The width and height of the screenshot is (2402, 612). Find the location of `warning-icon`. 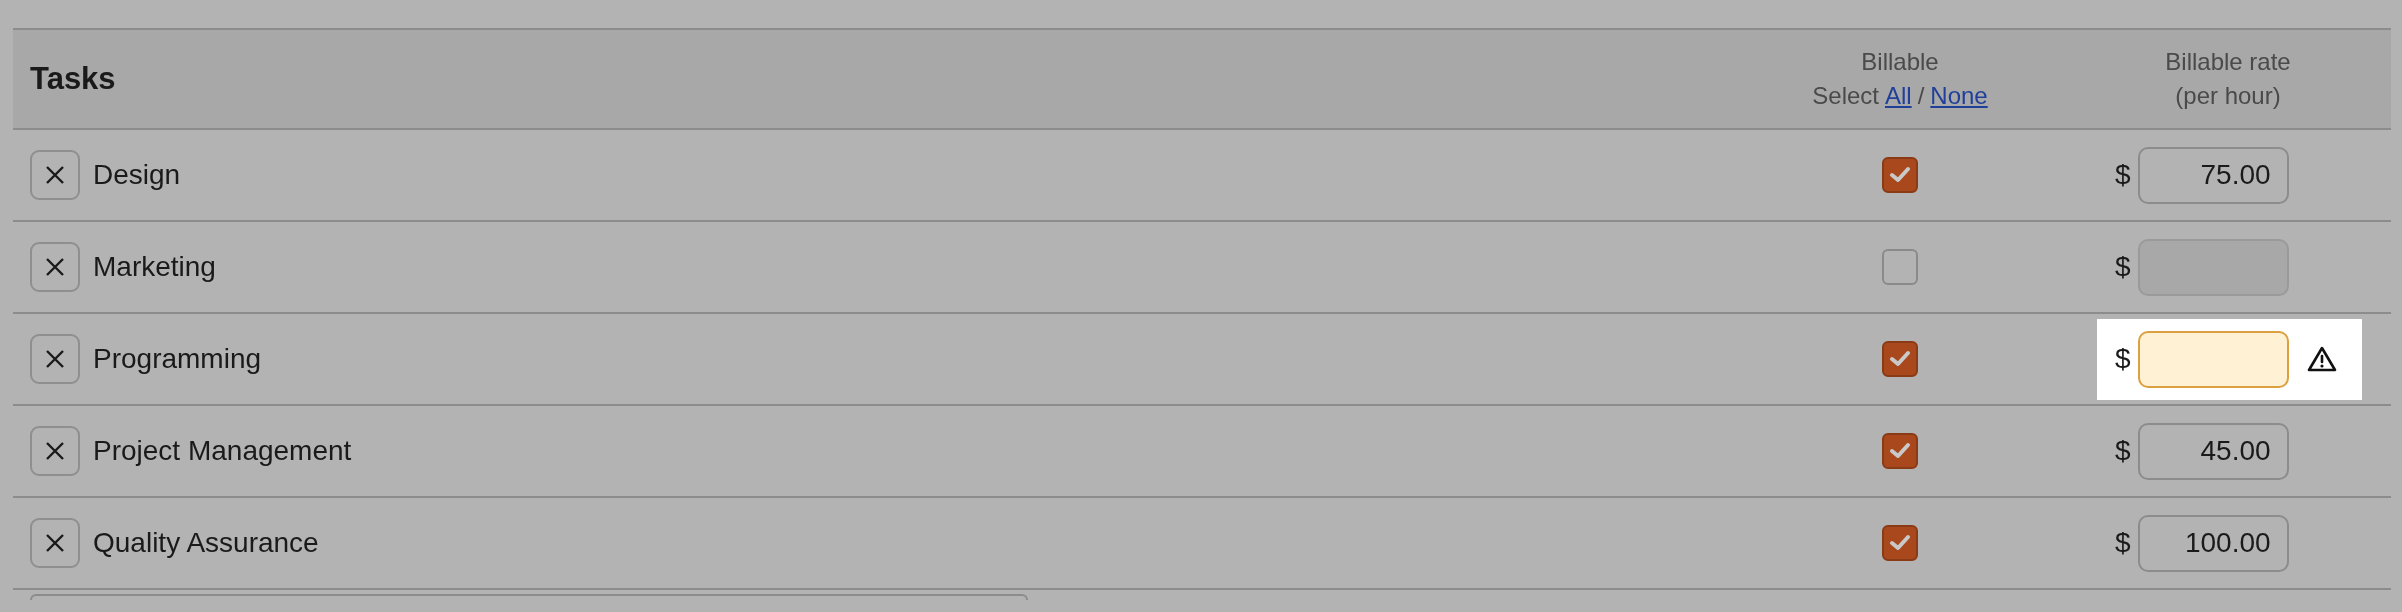

warning-icon is located at coordinates (2321, 359).